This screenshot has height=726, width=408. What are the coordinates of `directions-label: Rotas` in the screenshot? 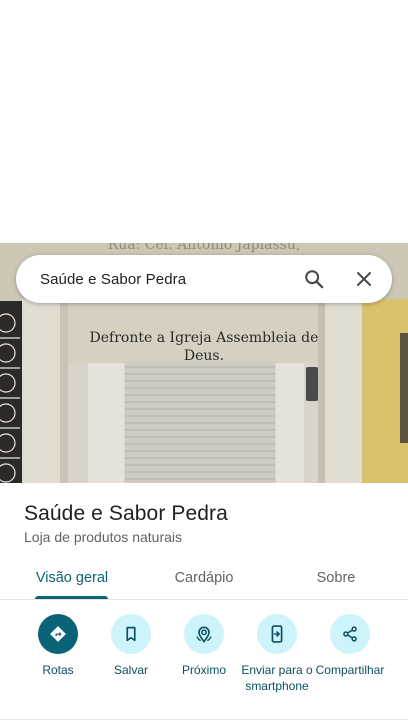 It's located at (58, 670).